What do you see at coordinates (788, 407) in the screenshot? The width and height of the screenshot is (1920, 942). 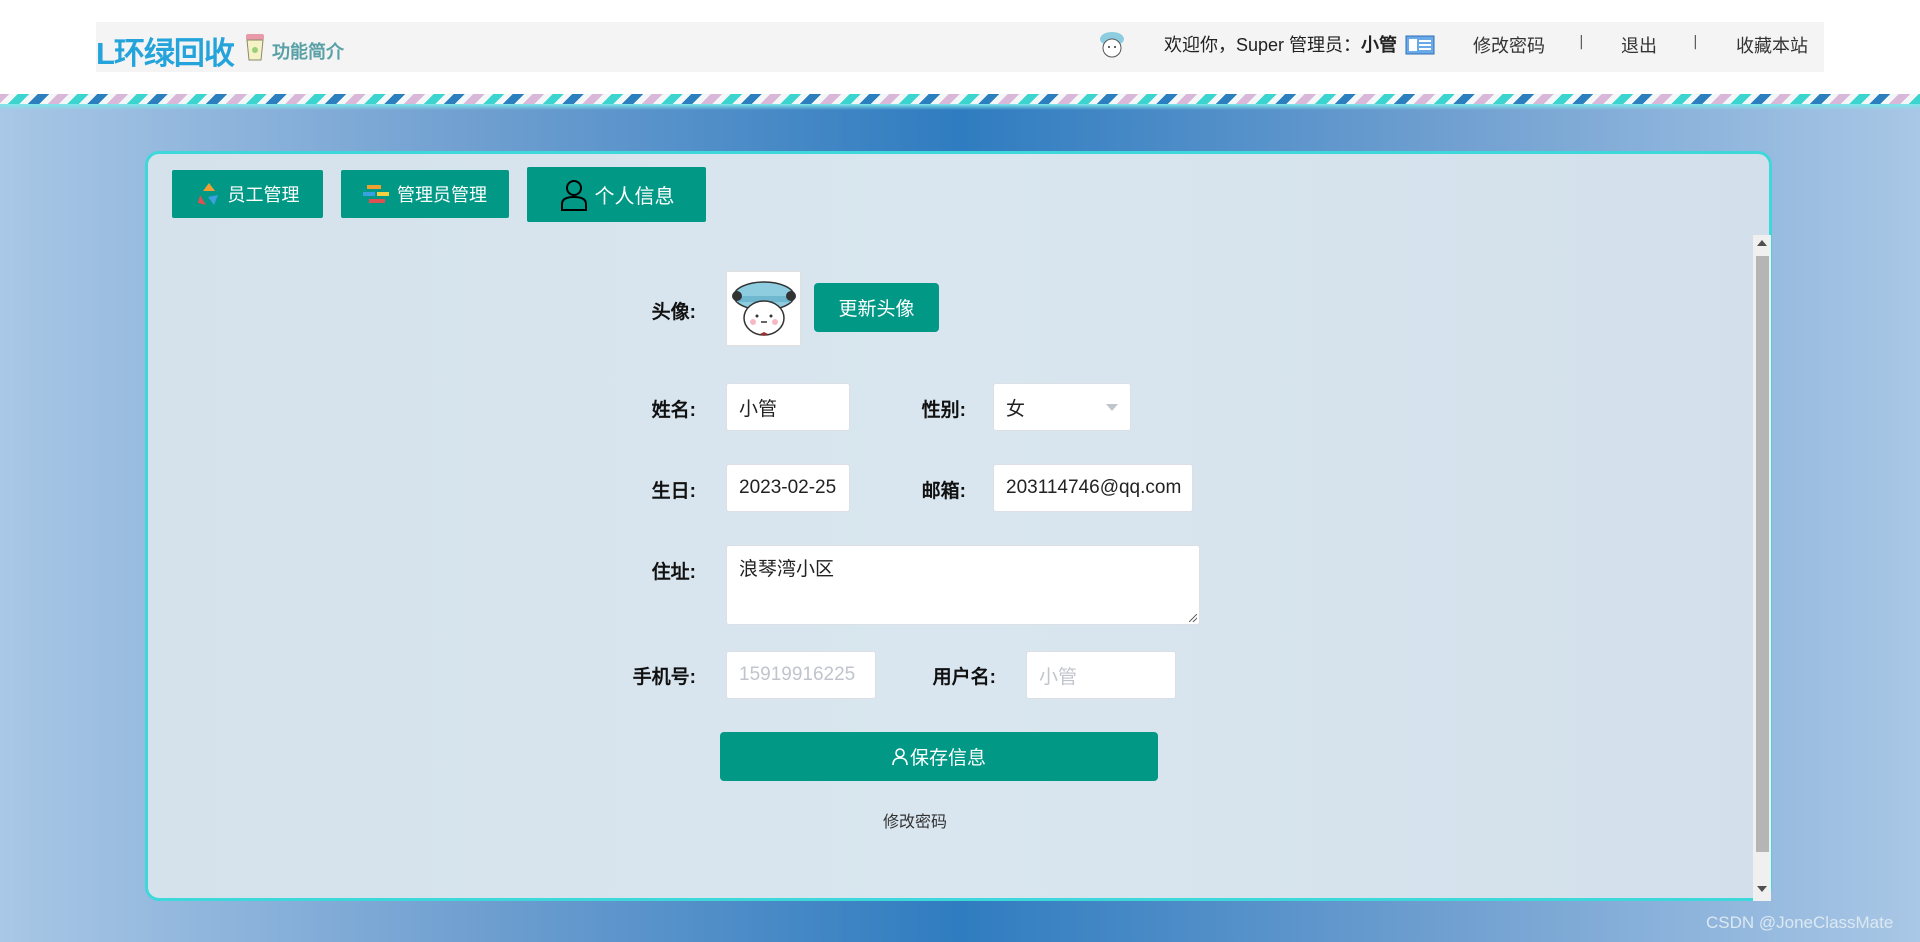 I see `name-input: 小管` at bounding box center [788, 407].